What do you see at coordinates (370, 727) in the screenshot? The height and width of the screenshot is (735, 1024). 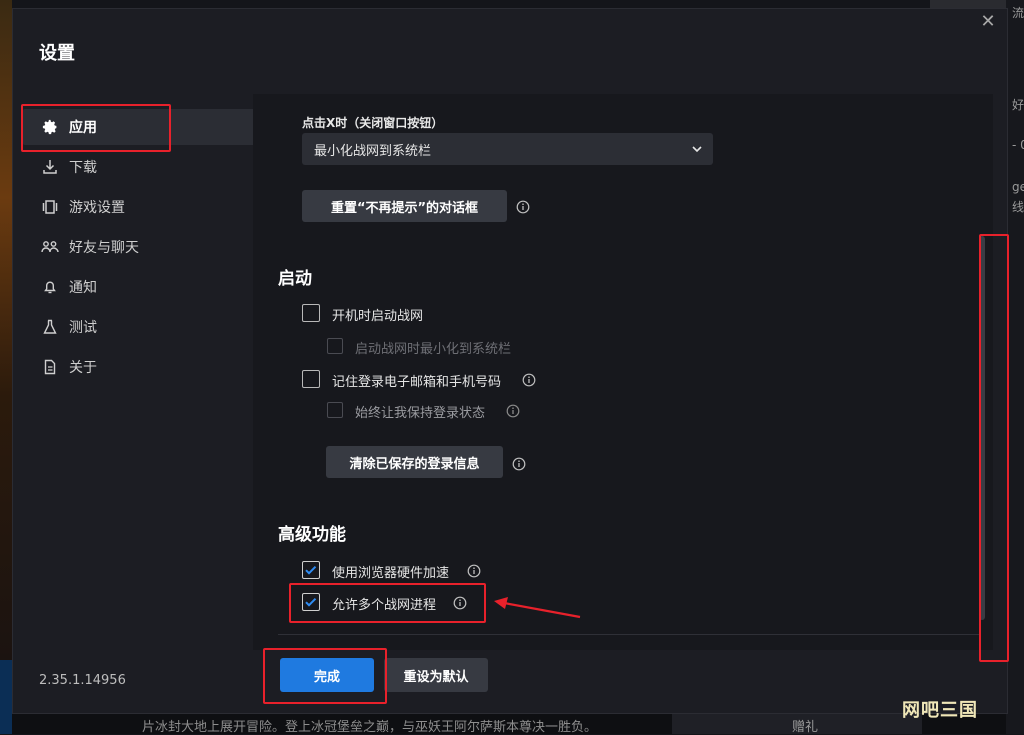 I see `background-story-text: 片冰封大地上展开冒险。登上冰冠堡垒之巅，与巫妖王阿尔萨斯本尊决一胜负。` at bounding box center [370, 727].